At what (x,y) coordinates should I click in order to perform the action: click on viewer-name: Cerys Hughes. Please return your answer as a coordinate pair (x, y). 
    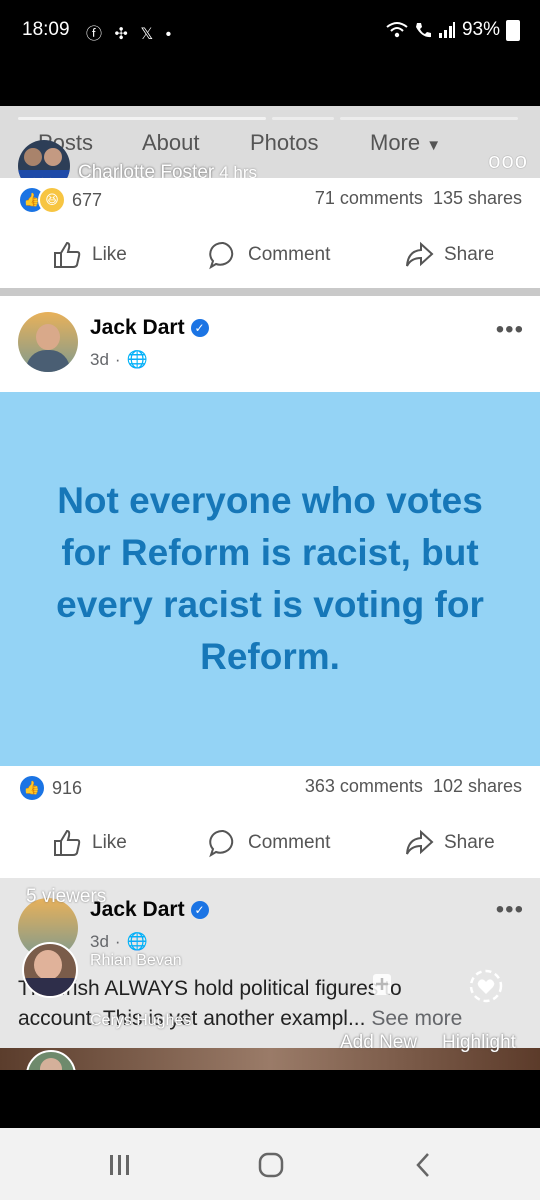
    Looking at the image, I should click on (141, 1020).